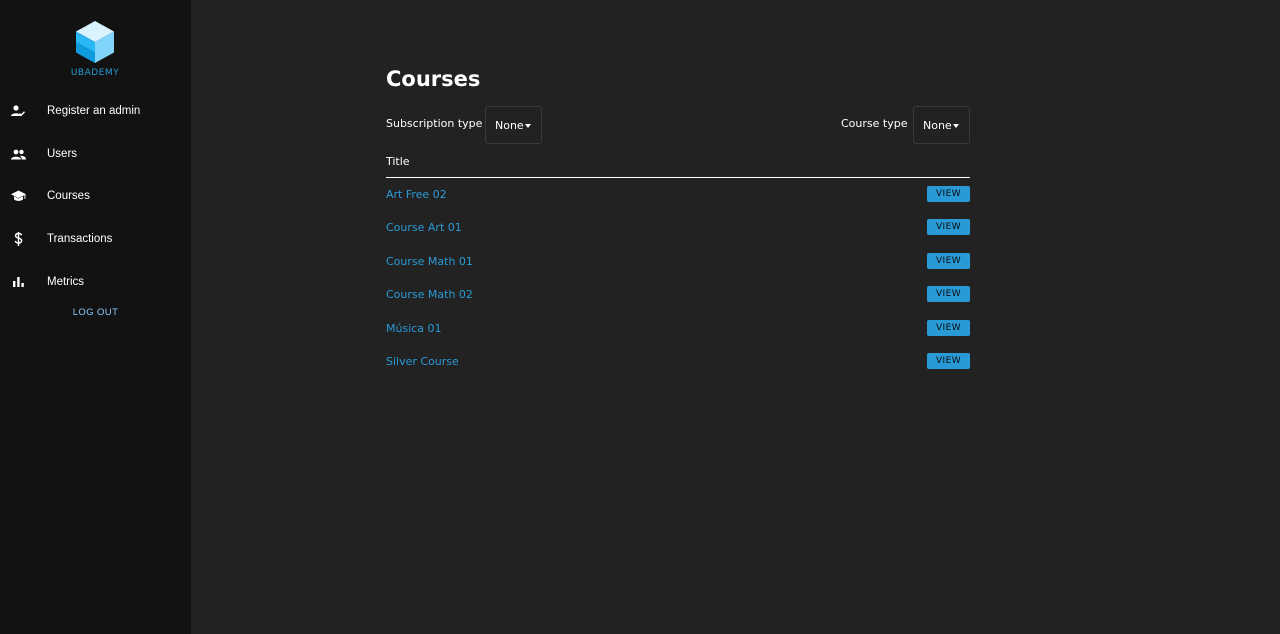  What do you see at coordinates (95, 42) in the screenshot?
I see `cube-logo-icon` at bounding box center [95, 42].